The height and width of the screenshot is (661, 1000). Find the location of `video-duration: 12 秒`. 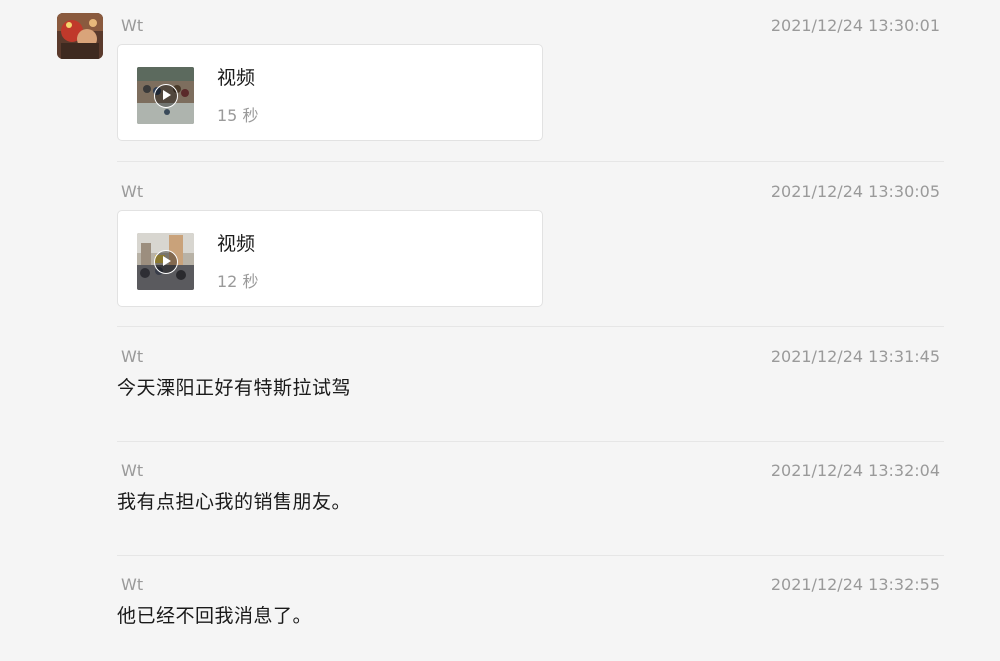

video-duration: 12 秒 is located at coordinates (238, 281).